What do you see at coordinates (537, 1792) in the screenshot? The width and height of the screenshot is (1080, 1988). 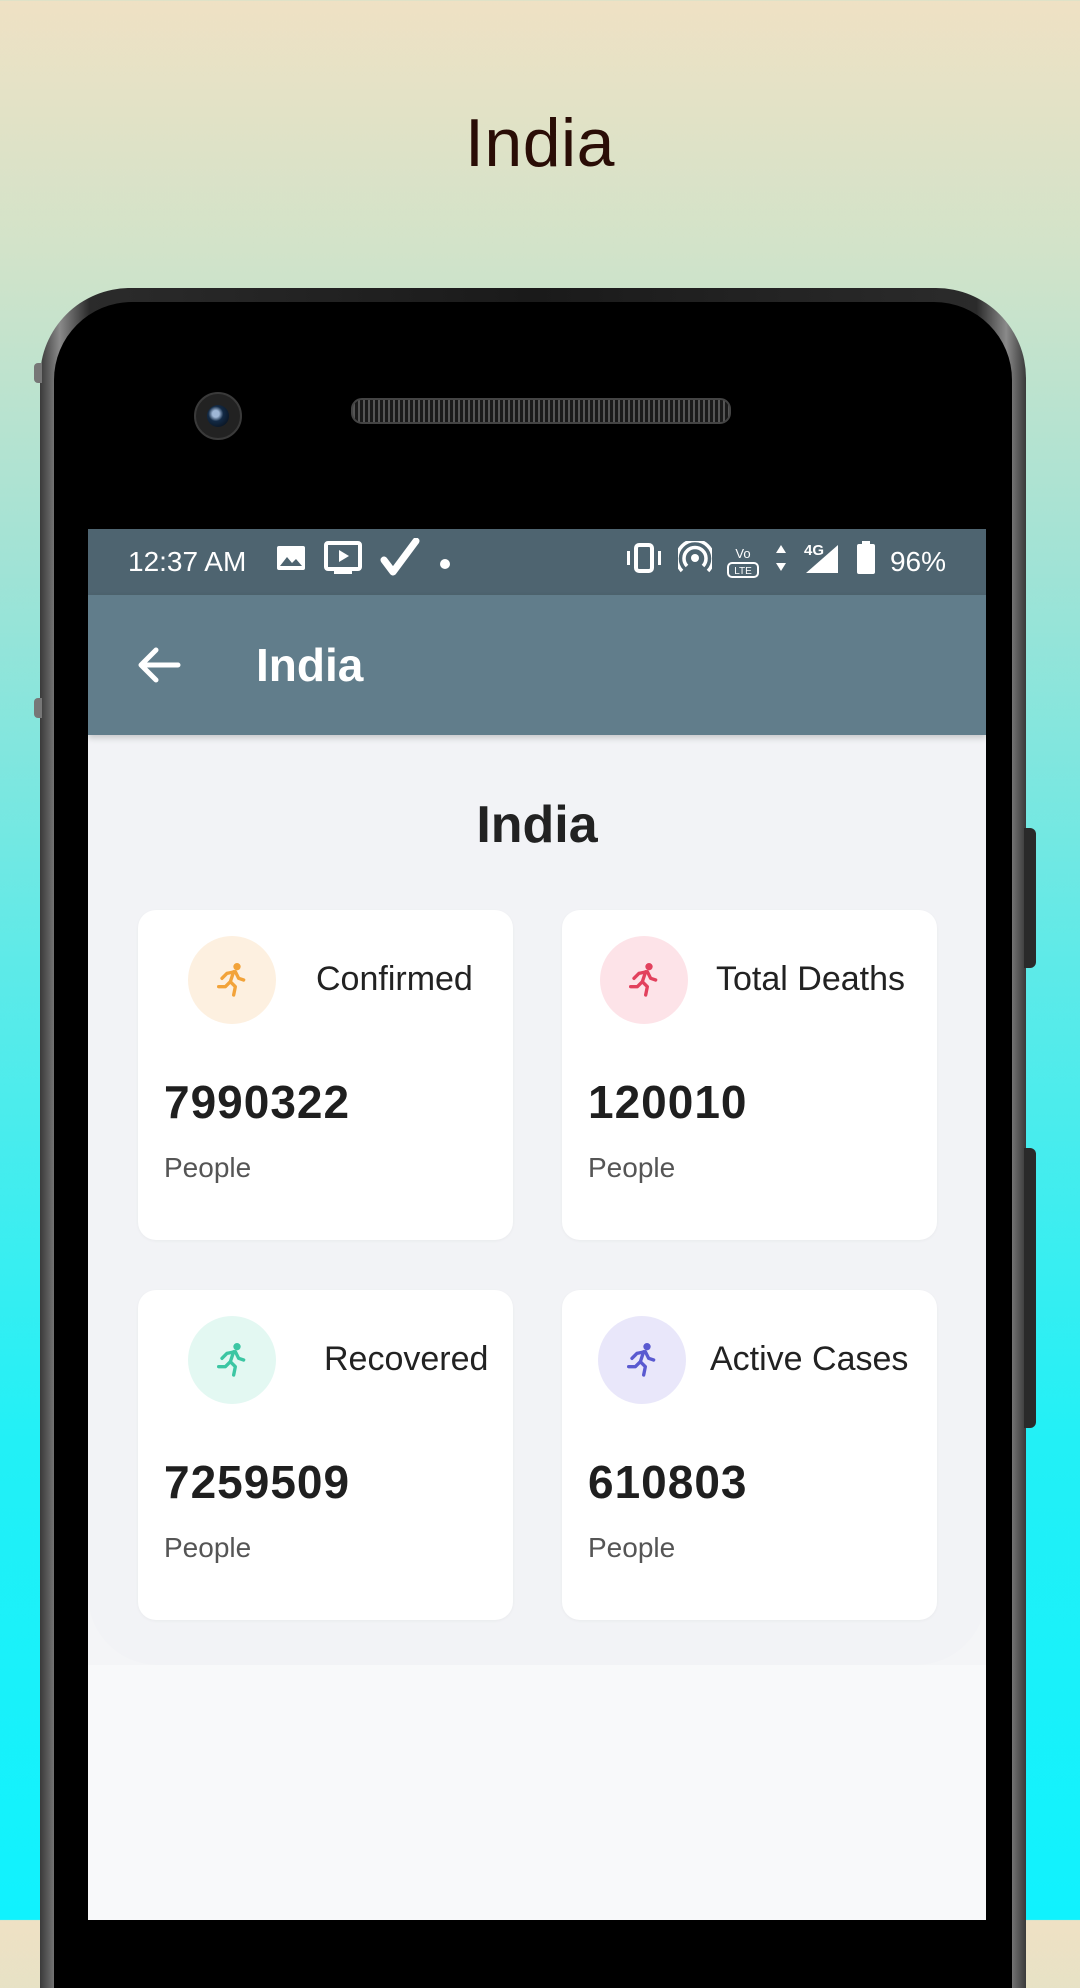 I see `empty-area` at bounding box center [537, 1792].